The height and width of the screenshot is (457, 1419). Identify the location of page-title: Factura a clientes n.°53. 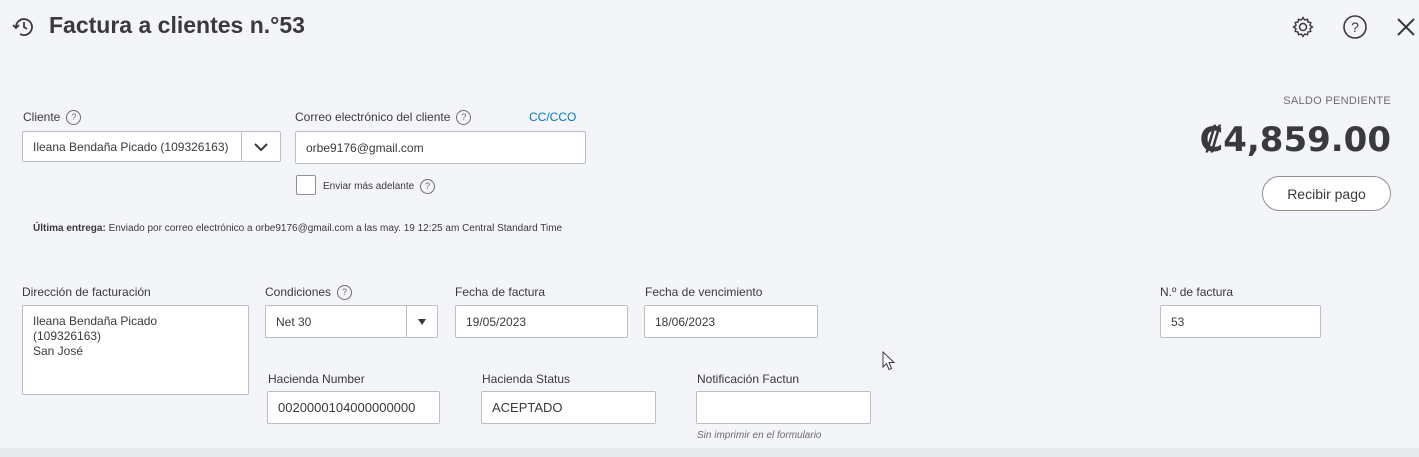
(177, 25).